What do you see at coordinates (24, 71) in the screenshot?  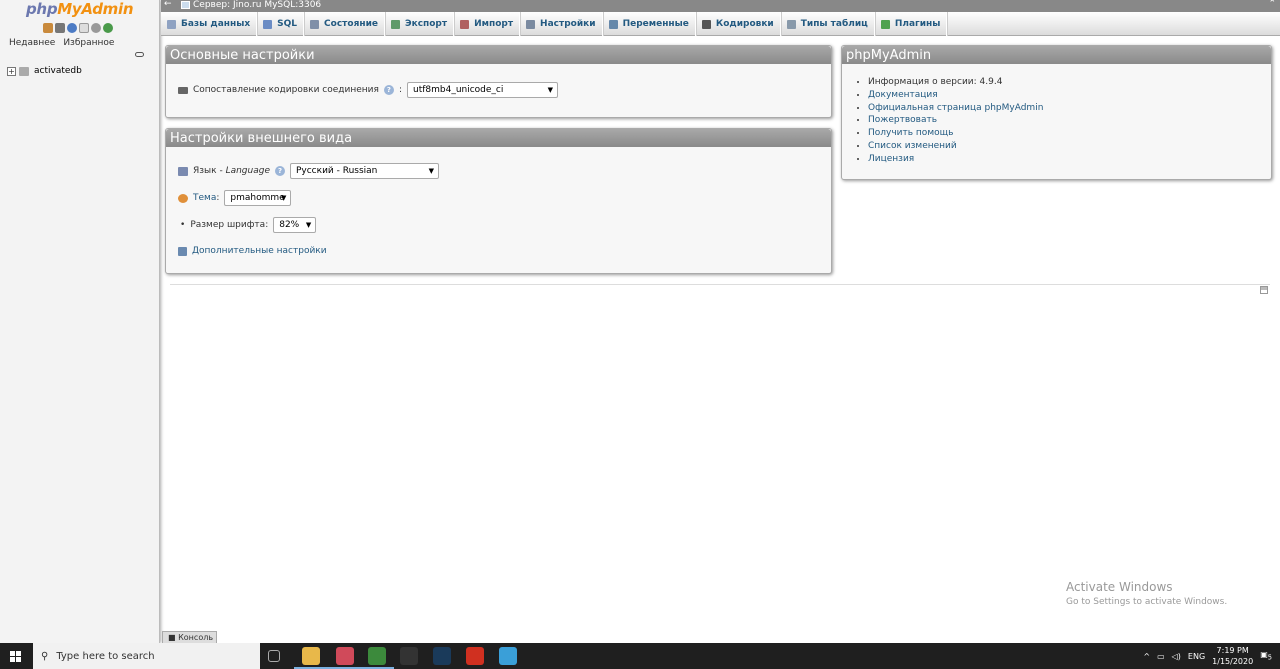 I see `database-icon` at bounding box center [24, 71].